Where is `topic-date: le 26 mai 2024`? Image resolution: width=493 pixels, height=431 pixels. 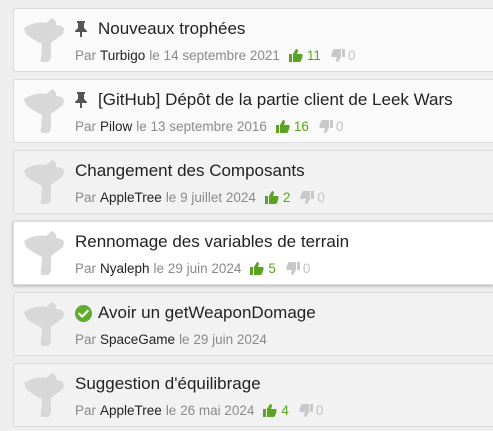
topic-date: le 26 mai 2024 is located at coordinates (210, 410).